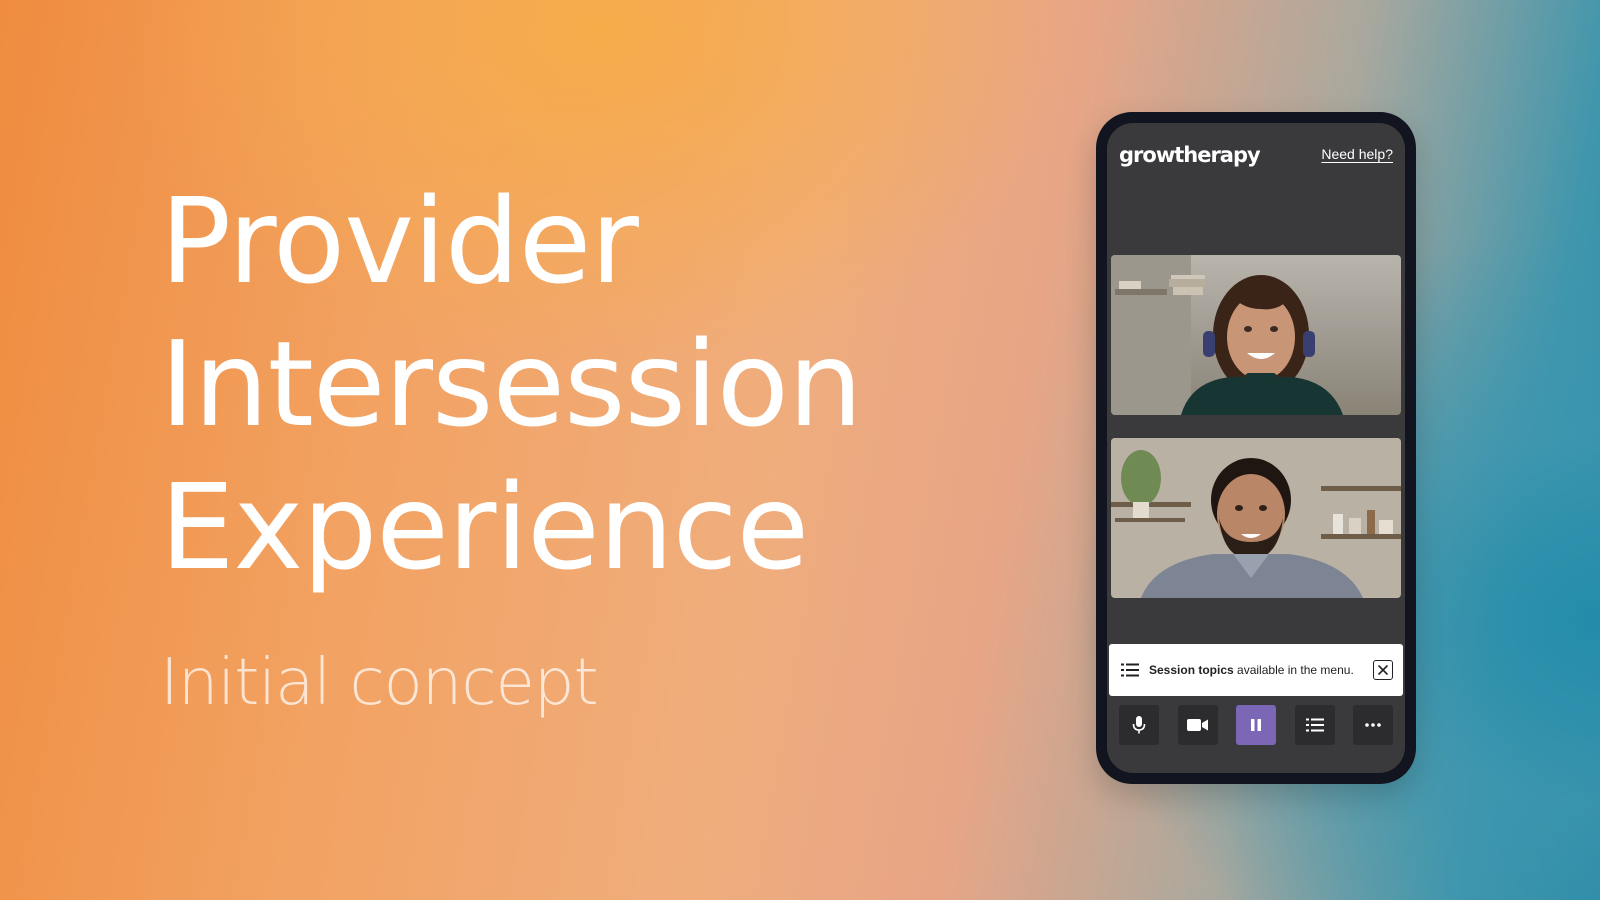  I want to click on toast-message: Session topics available in the menu., so click(1261, 670).